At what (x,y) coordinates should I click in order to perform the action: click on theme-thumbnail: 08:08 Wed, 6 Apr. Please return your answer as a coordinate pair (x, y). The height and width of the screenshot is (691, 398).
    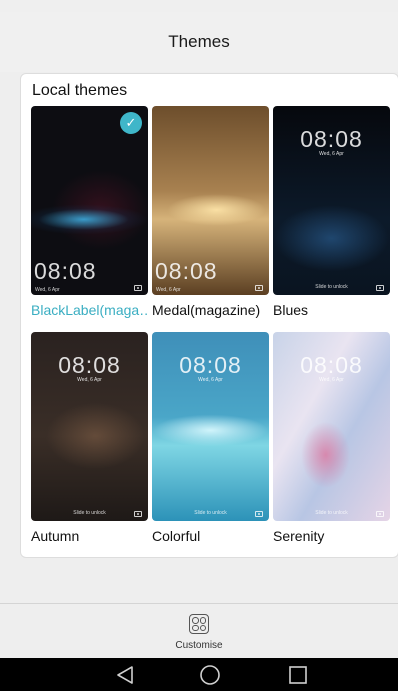
    Looking at the image, I should click on (210, 200).